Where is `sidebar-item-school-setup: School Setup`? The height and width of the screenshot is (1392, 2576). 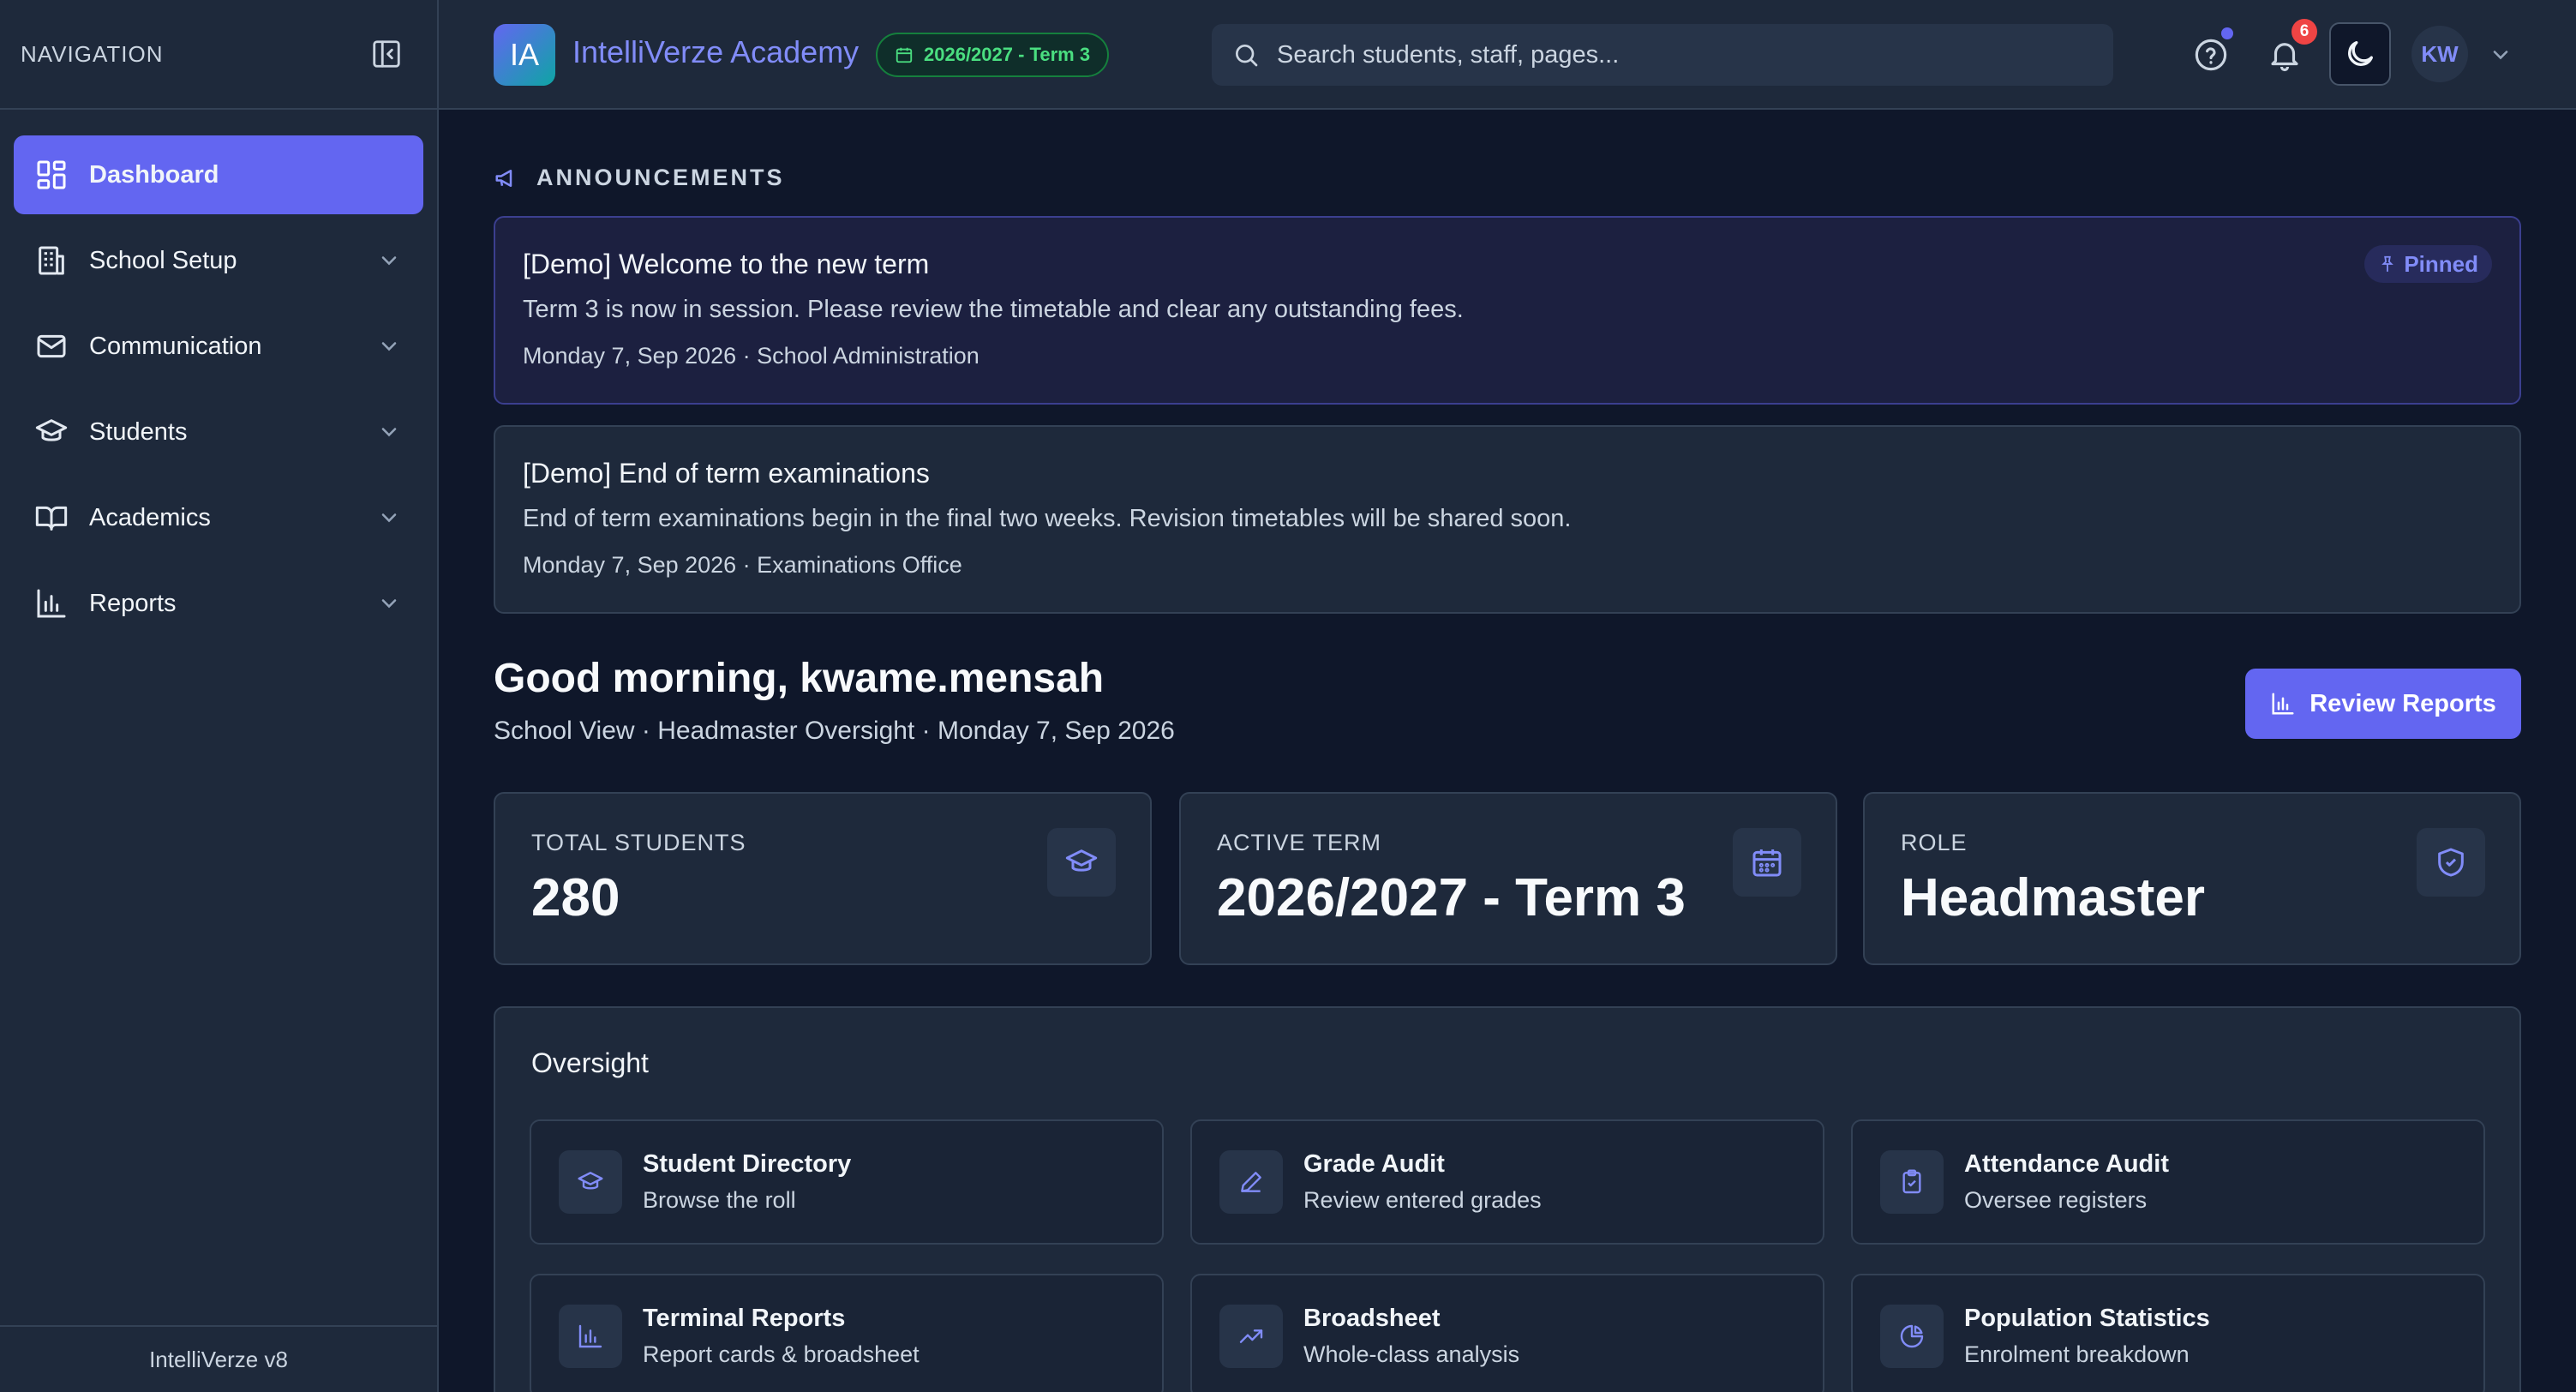
sidebar-item-school-setup: School Setup is located at coordinates (218, 260).